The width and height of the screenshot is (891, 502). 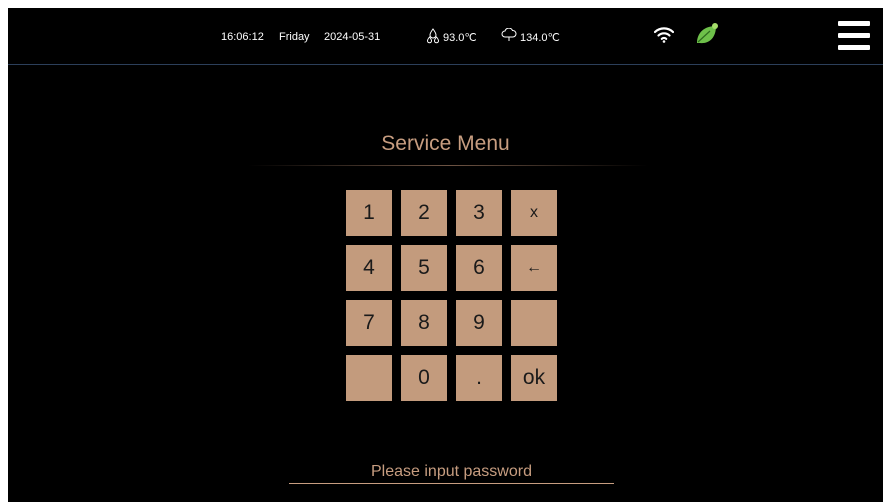 I want to click on wifi-icon, so click(x=664, y=36).